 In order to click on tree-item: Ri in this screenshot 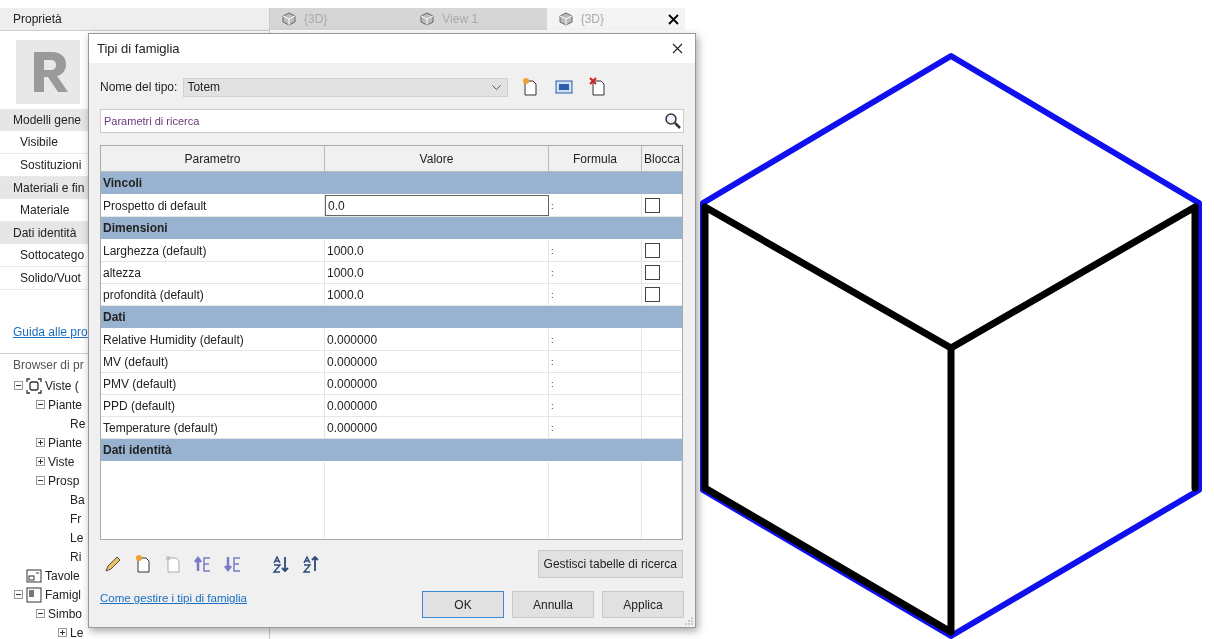, I will do `click(76, 556)`.